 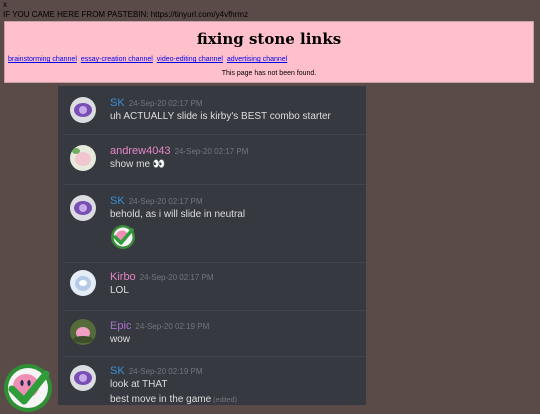 What do you see at coordinates (120, 339) in the screenshot?
I see `message-text: wow` at bounding box center [120, 339].